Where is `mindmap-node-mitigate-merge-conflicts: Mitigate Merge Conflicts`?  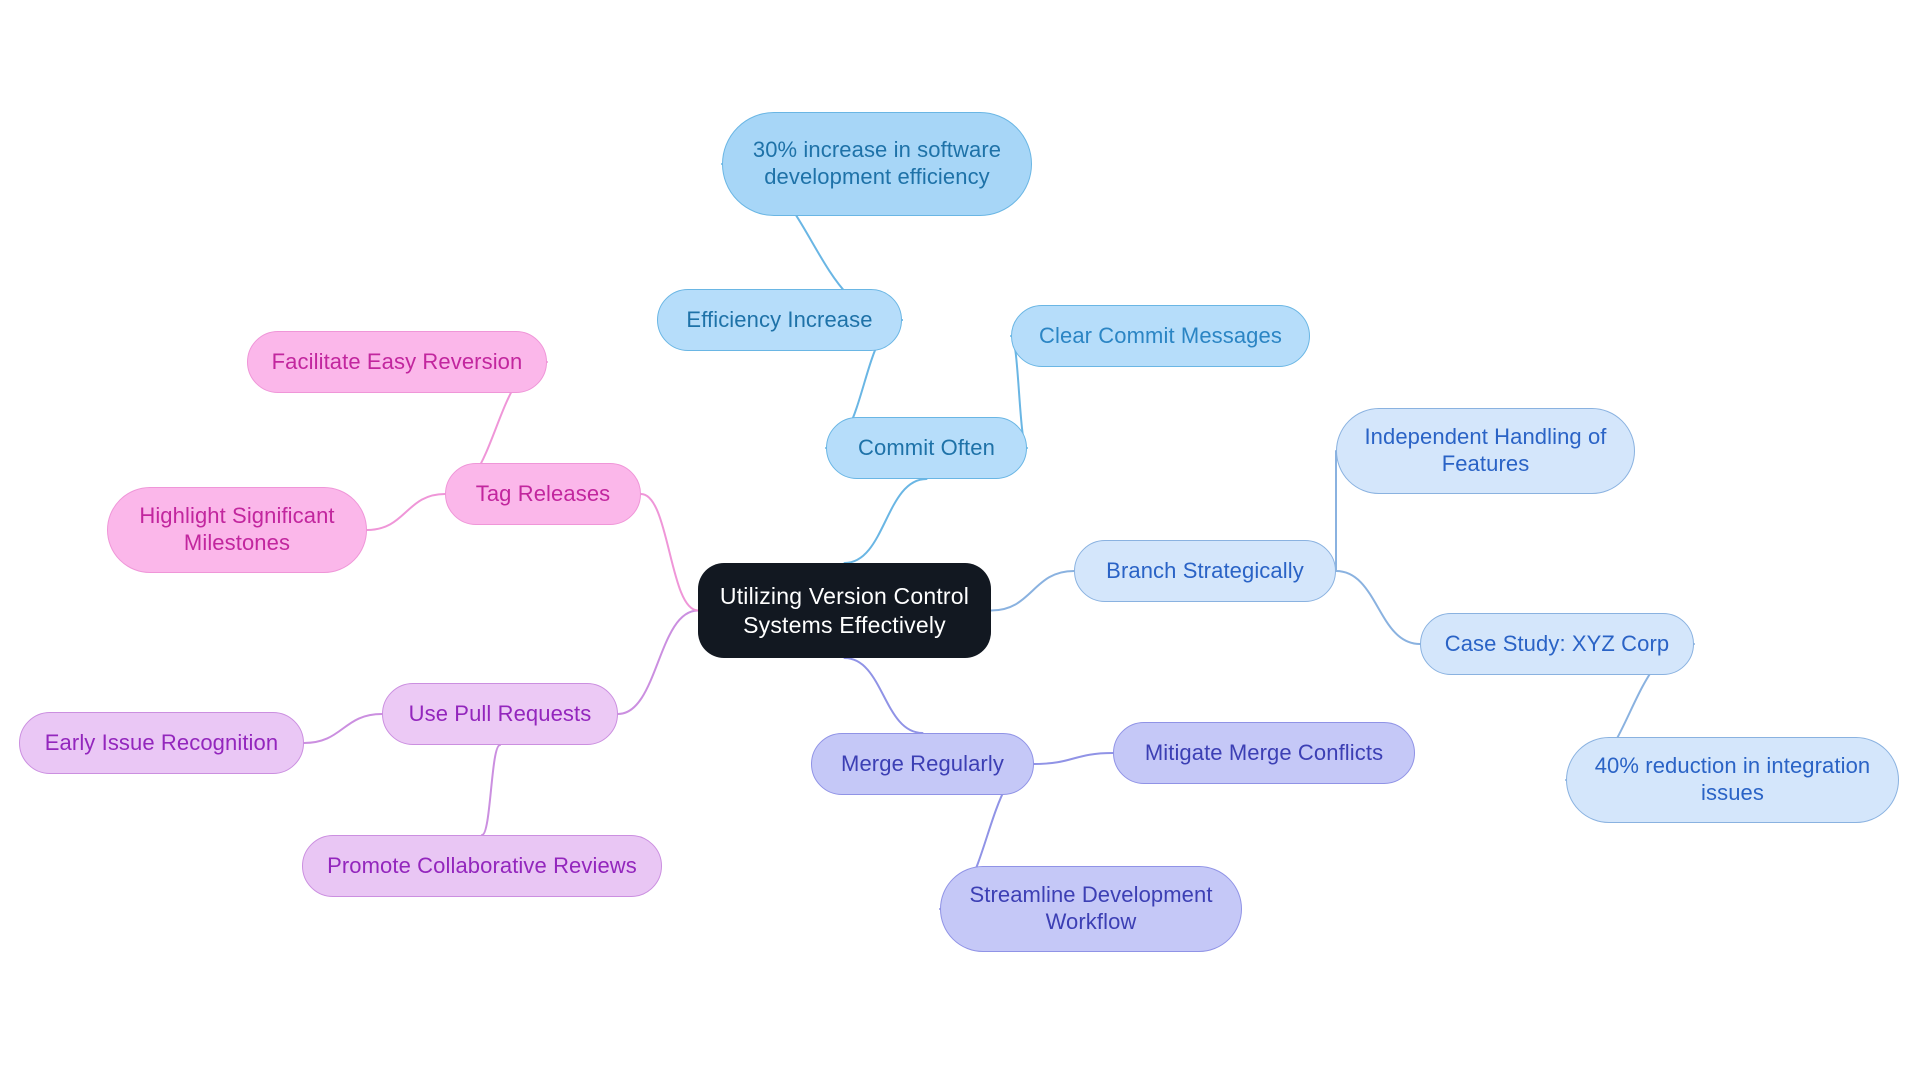 mindmap-node-mitigate-merge-conflicts: Mitigate Merge Conflicts is located at coordinates (1264, 753).